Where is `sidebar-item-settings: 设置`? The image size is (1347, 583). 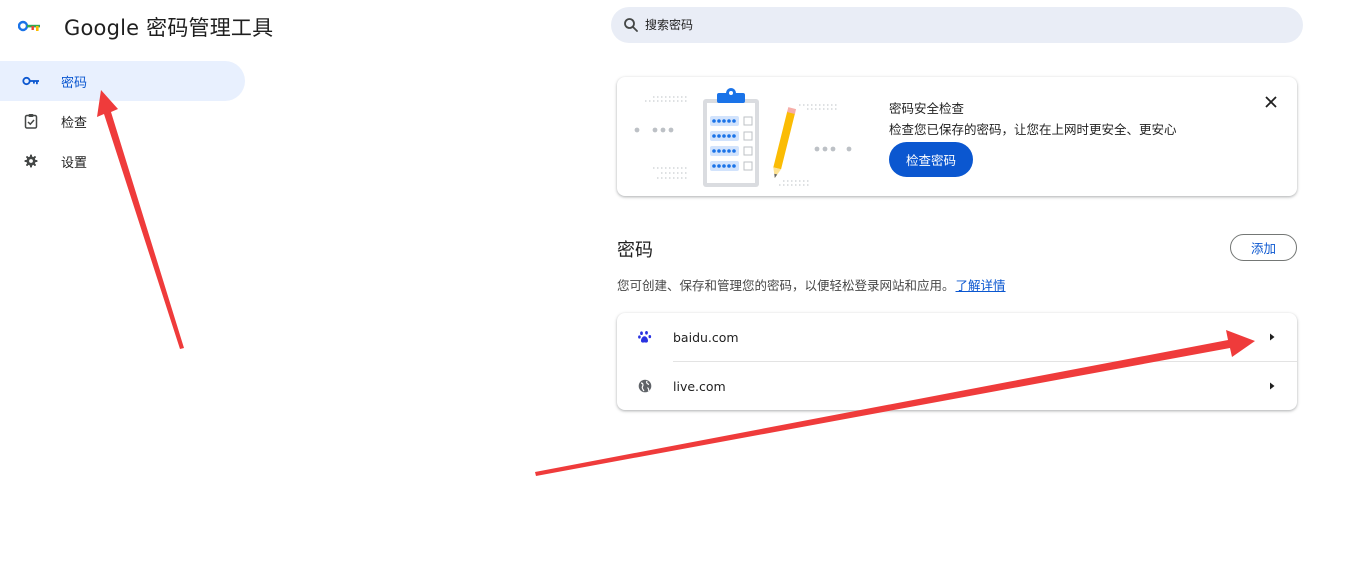 sidebar-item-settings: 设置 is located at coordinates (43, 161).